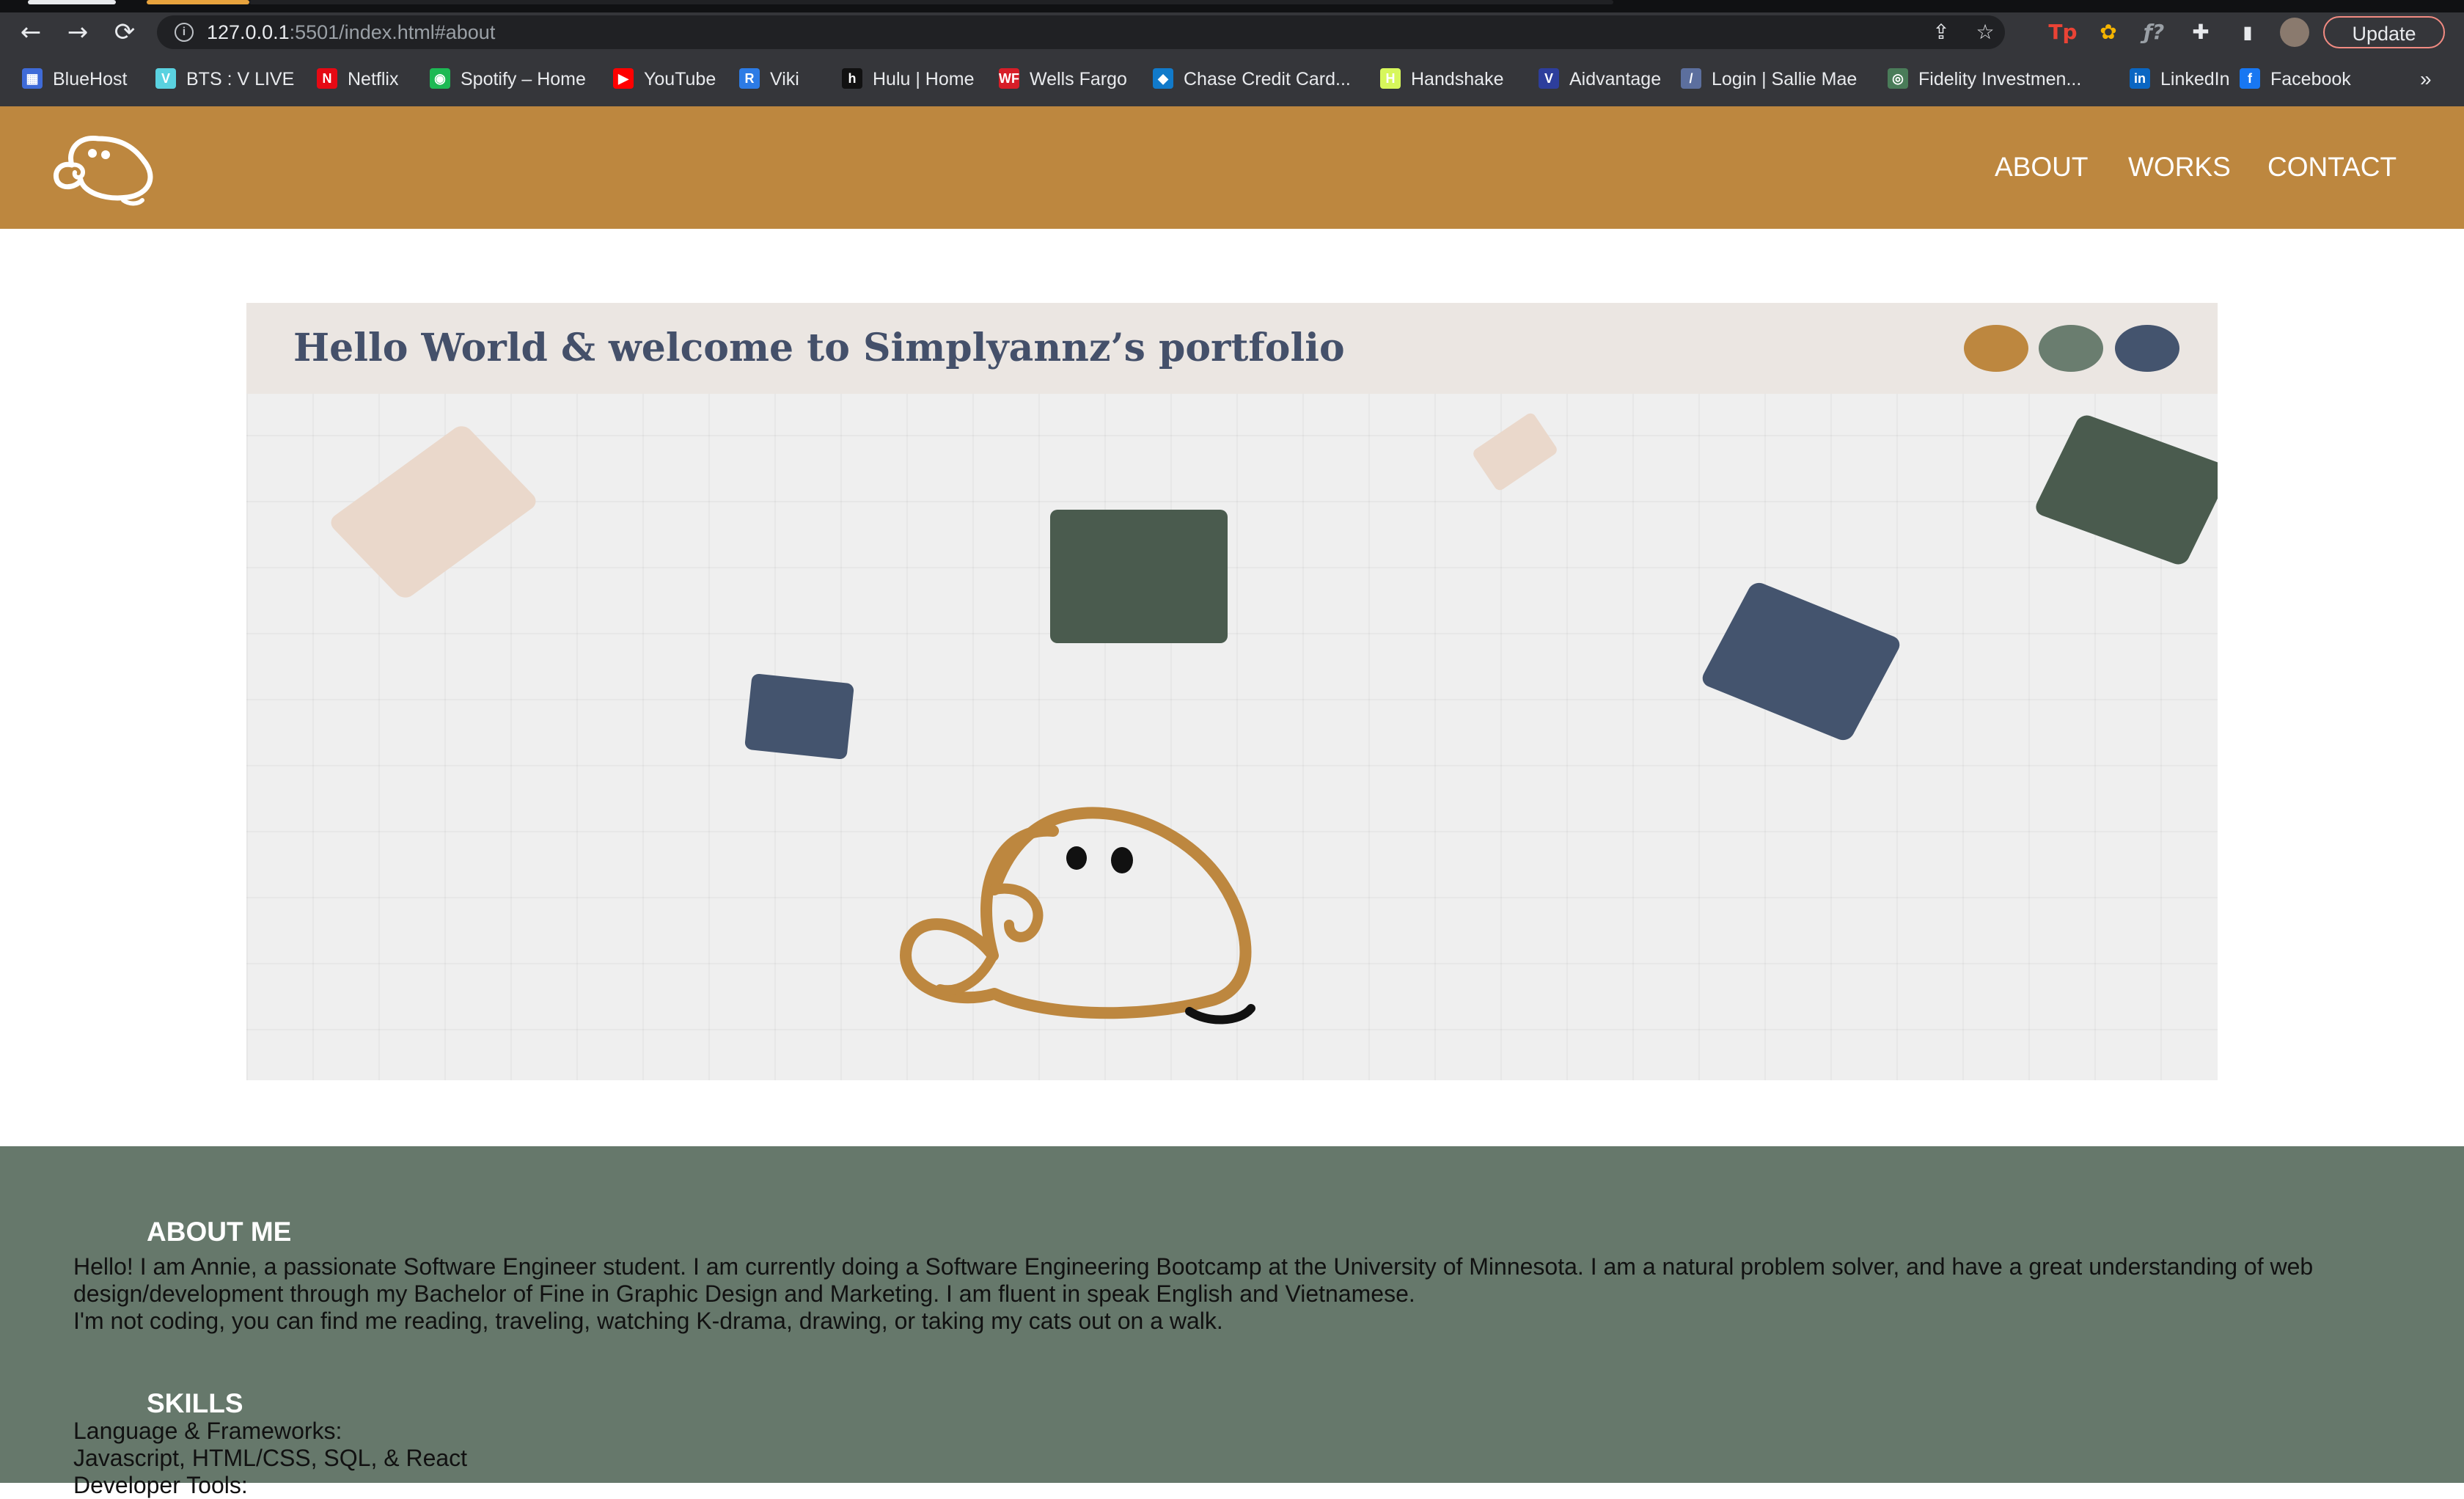  What do you see at coordinates (924, 79) in the screenshot?
I see `bookmark-label: Hulu | Home` at bounding box center [924, 79].